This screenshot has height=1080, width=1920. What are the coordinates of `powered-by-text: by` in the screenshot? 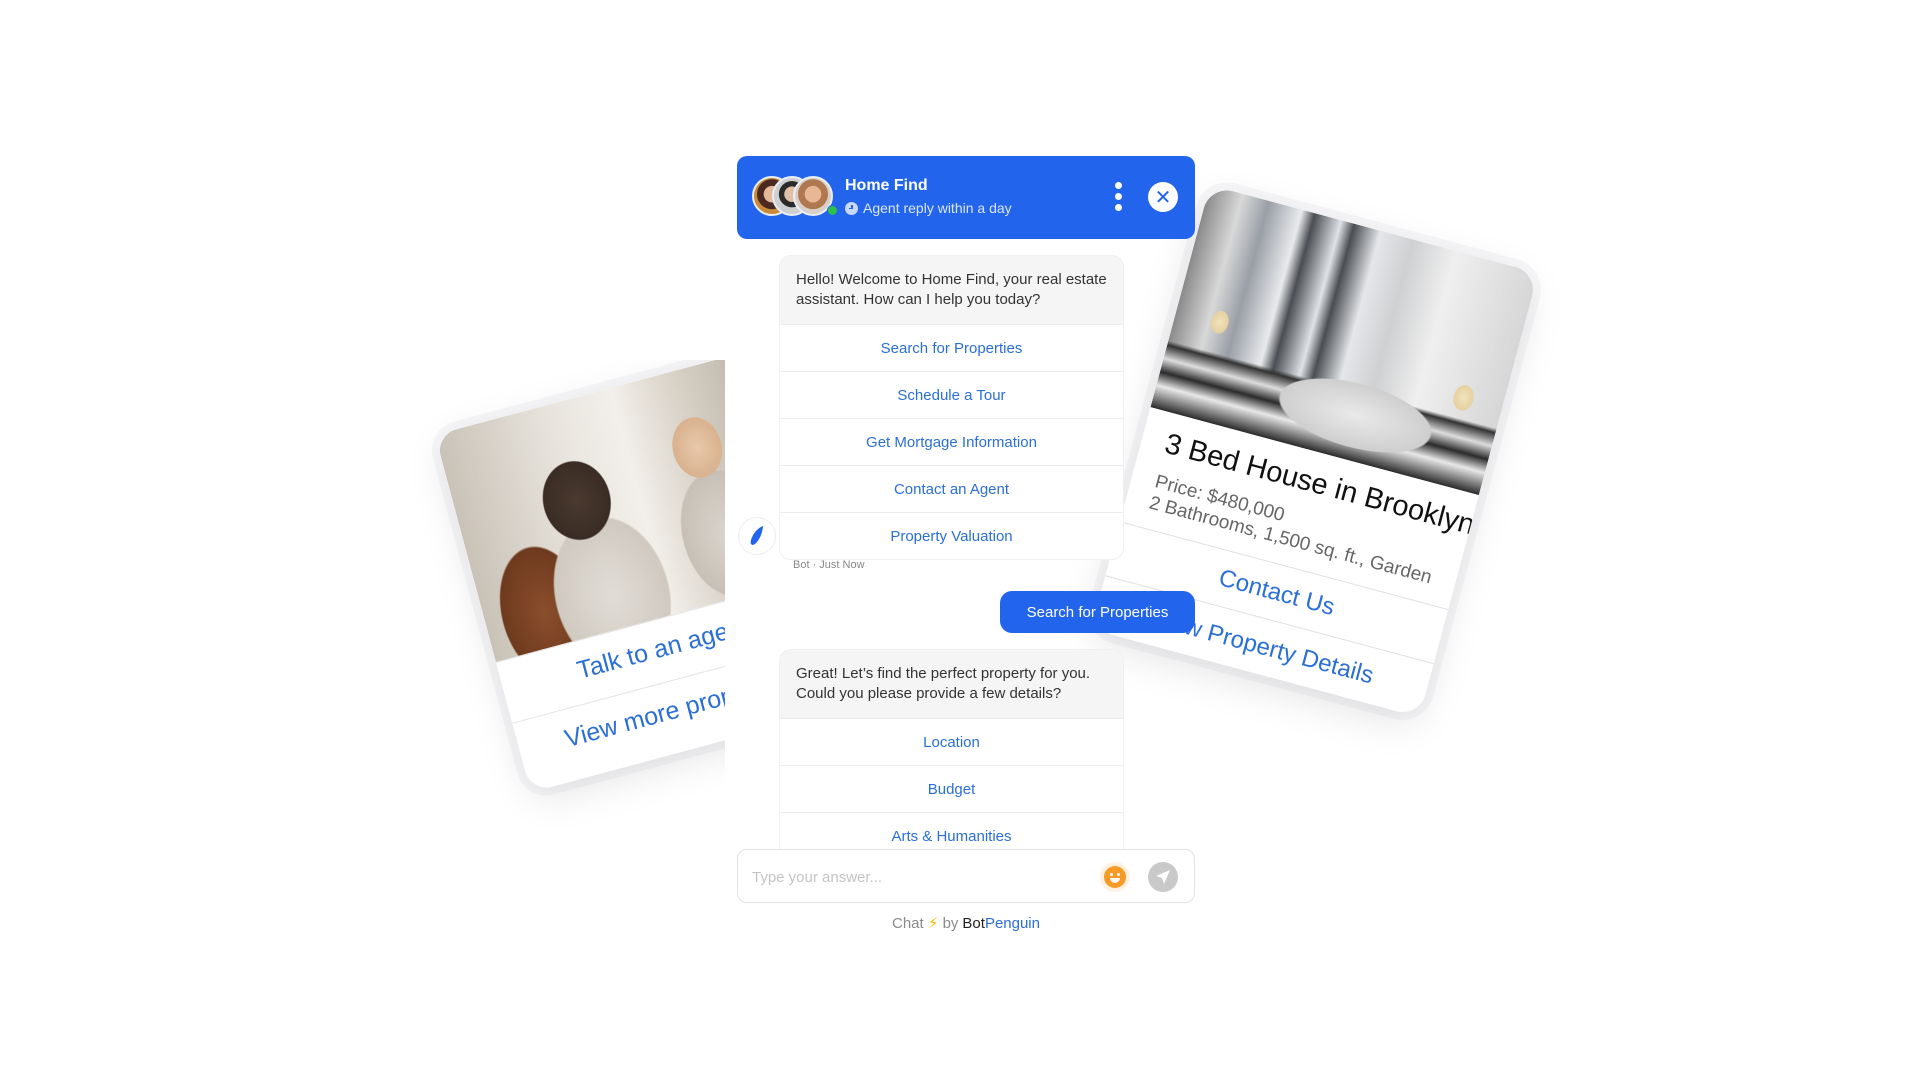 It's located at (950, 923).